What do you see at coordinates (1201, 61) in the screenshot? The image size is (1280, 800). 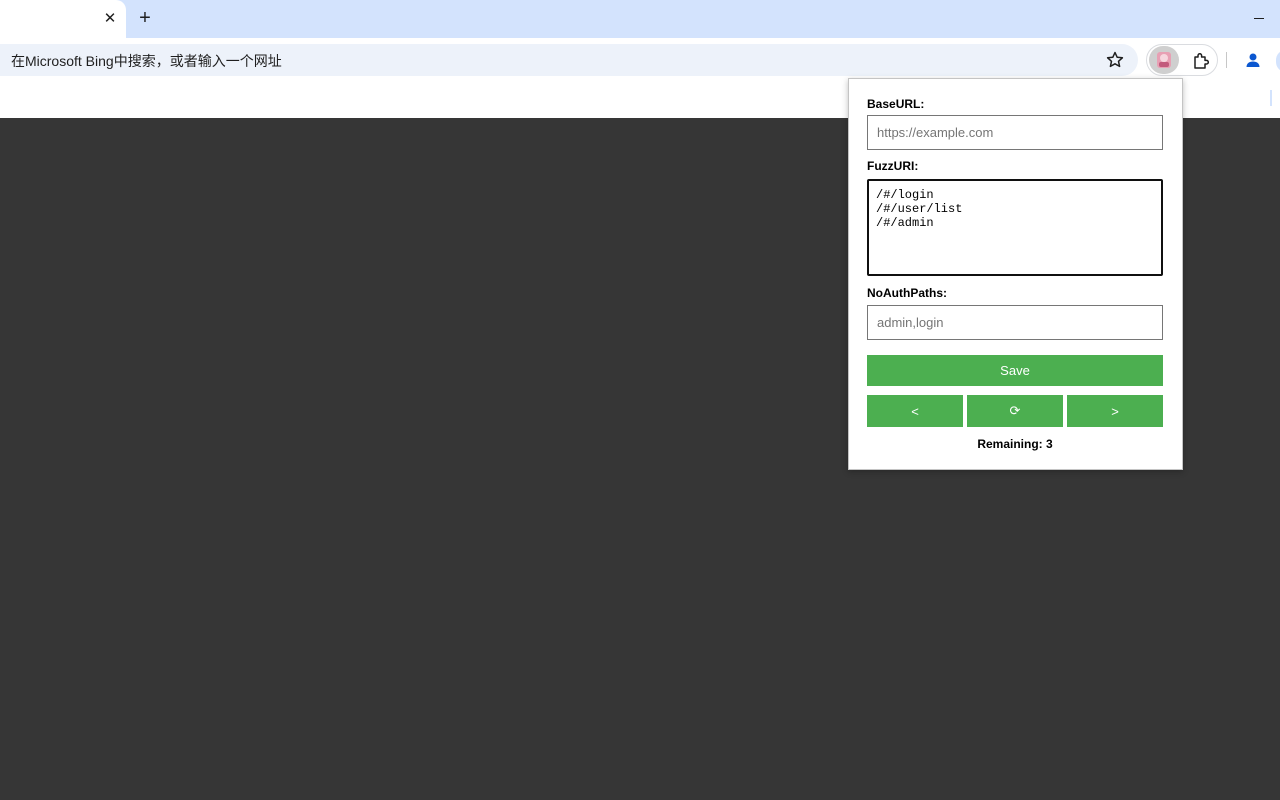 I see `puzzle-icon` at bounding box center [1201, 61].